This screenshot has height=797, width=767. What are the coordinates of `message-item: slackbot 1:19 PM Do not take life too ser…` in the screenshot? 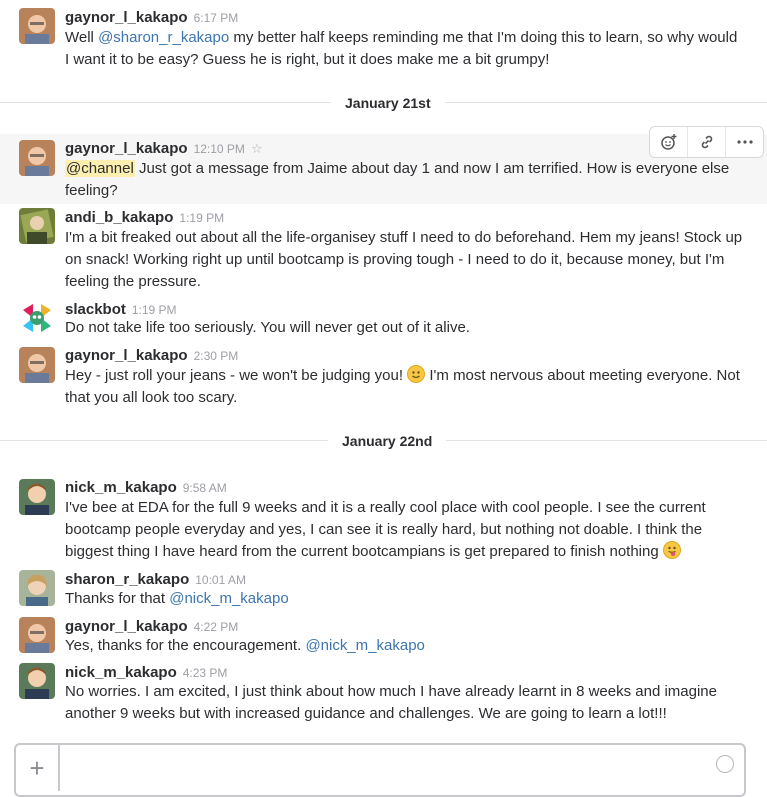 It's located at (383, 319).